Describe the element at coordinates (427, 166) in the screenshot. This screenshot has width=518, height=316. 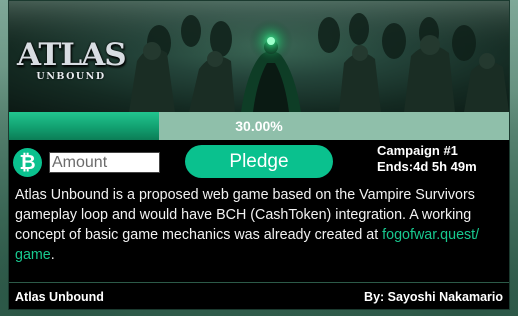
I see `campaign-ends: Ends:4d 5h 49m` at that location.